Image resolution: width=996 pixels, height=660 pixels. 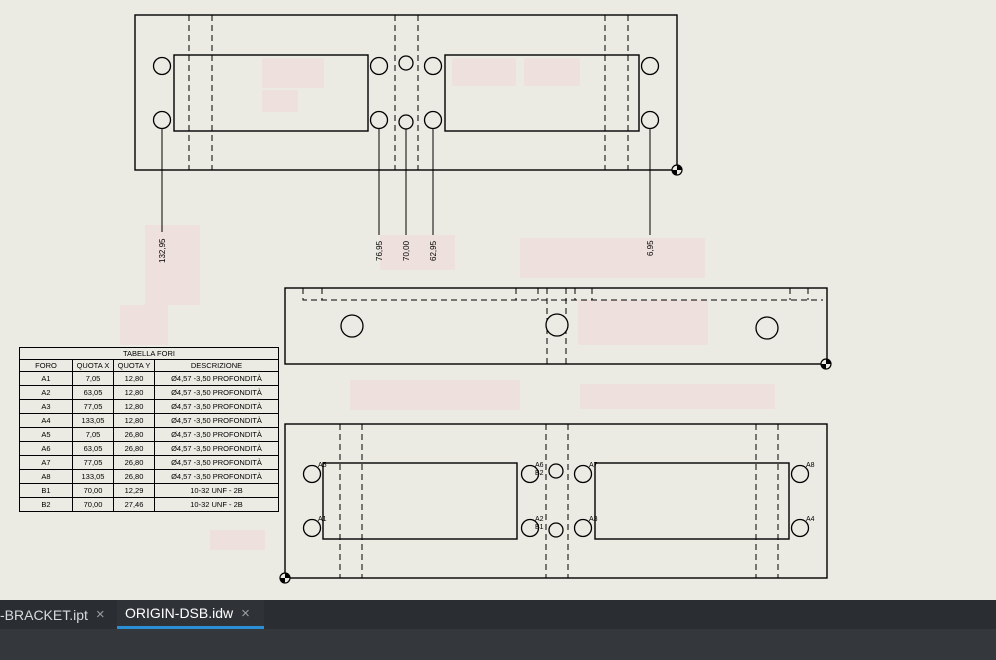 I want to click on hole-tag-b1: B1, so click(x=539, y=527).